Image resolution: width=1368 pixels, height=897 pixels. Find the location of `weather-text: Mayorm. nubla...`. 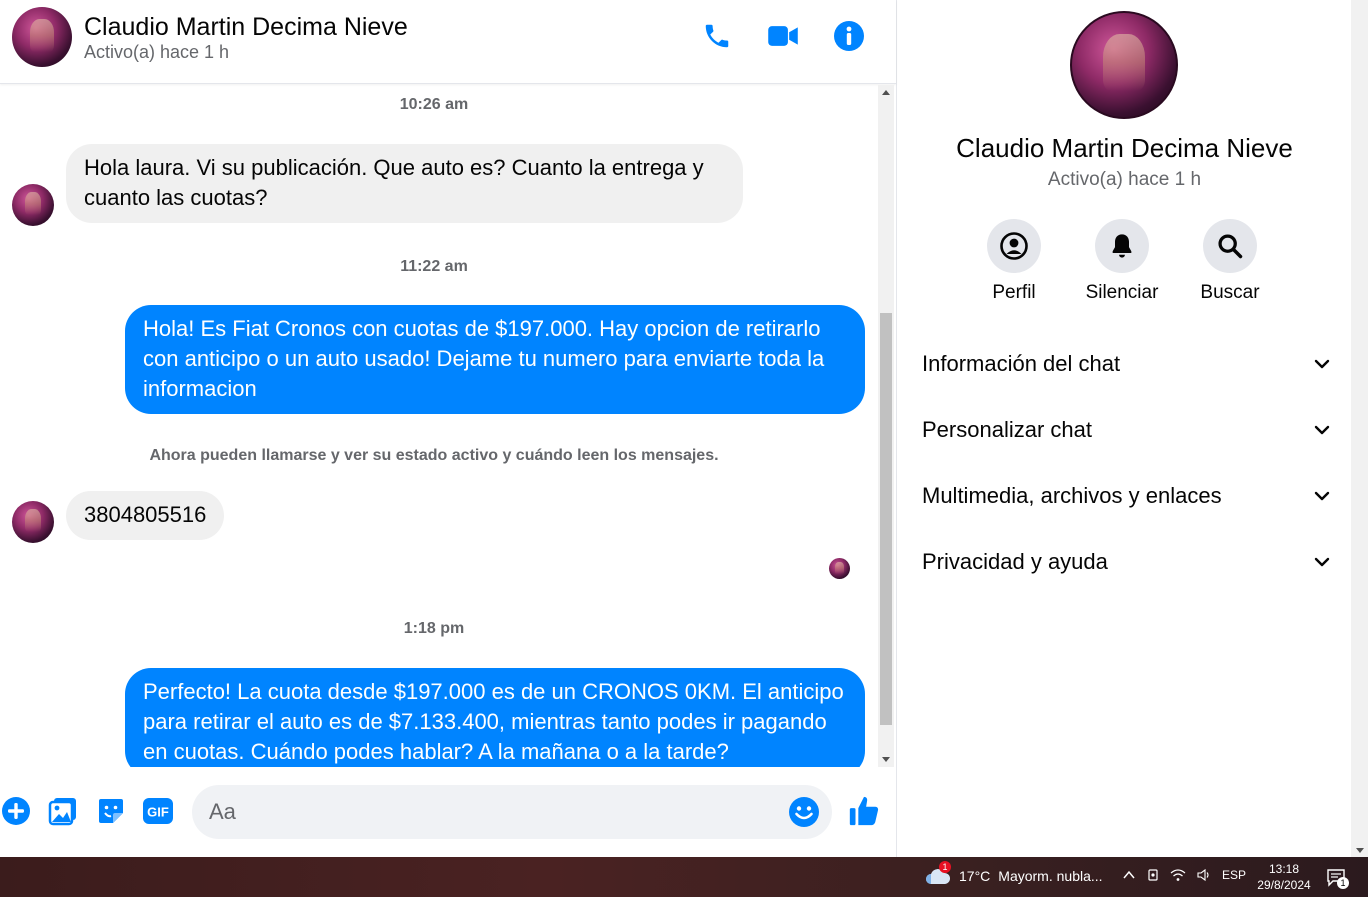

weather-text: Mayorm. nubla... is located at coordinates (1050, 876).